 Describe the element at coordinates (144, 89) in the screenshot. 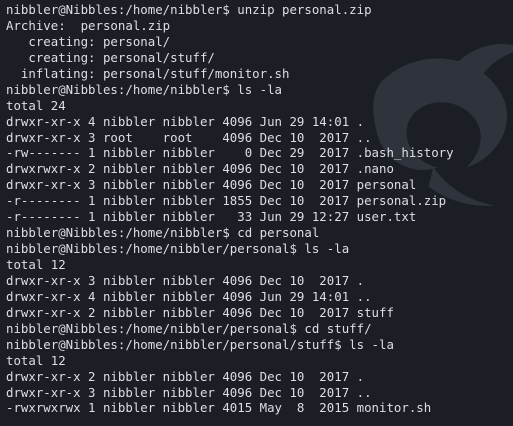

I see `prompt-line: nibbler@Nibbles:/home/nibbler$ ls -la` at that location.